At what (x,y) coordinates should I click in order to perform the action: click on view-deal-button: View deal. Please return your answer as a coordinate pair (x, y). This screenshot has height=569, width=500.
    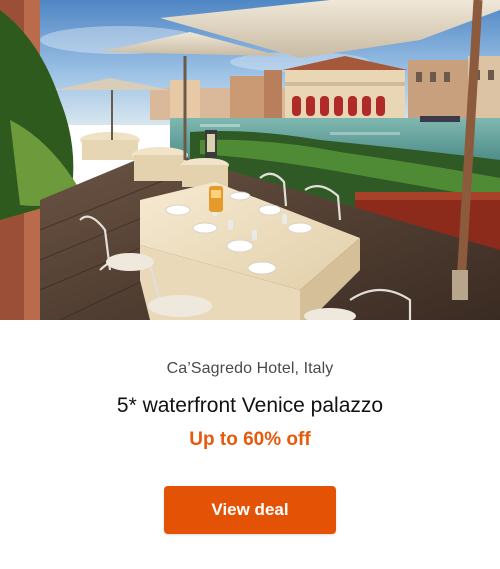
    Looking at the image, I should click on (250, 510).